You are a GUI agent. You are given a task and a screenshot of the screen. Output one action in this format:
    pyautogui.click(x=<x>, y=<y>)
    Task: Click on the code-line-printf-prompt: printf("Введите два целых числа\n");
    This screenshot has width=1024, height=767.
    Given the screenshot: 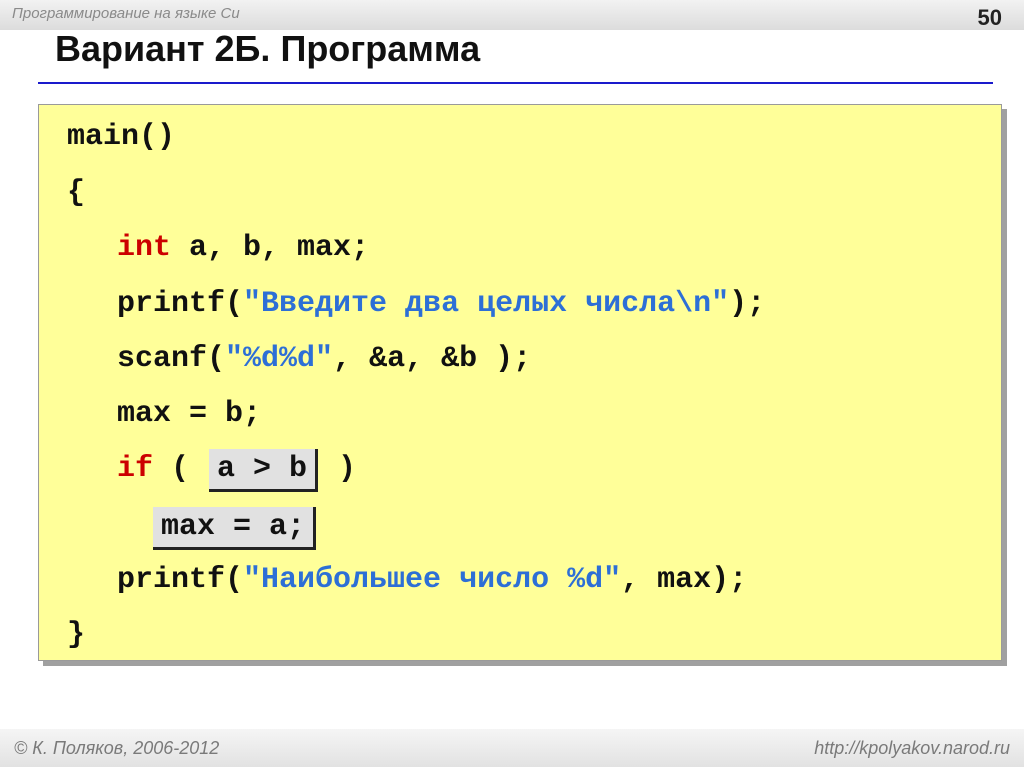 What is the action you would take?
    pyautogui.click(x=441, y=304)
    